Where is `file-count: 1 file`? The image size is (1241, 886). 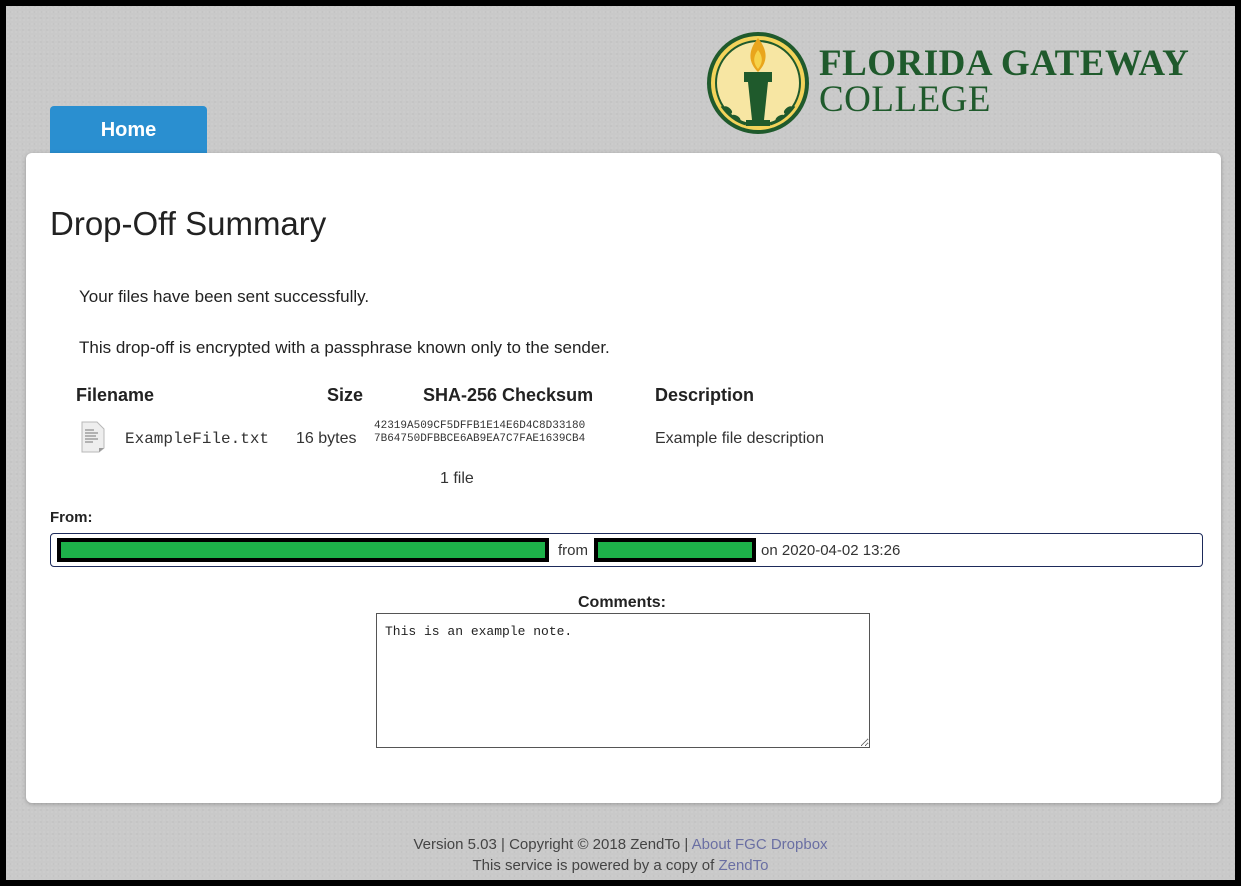
file-count: 1 file is located at coordinates (457, 478).